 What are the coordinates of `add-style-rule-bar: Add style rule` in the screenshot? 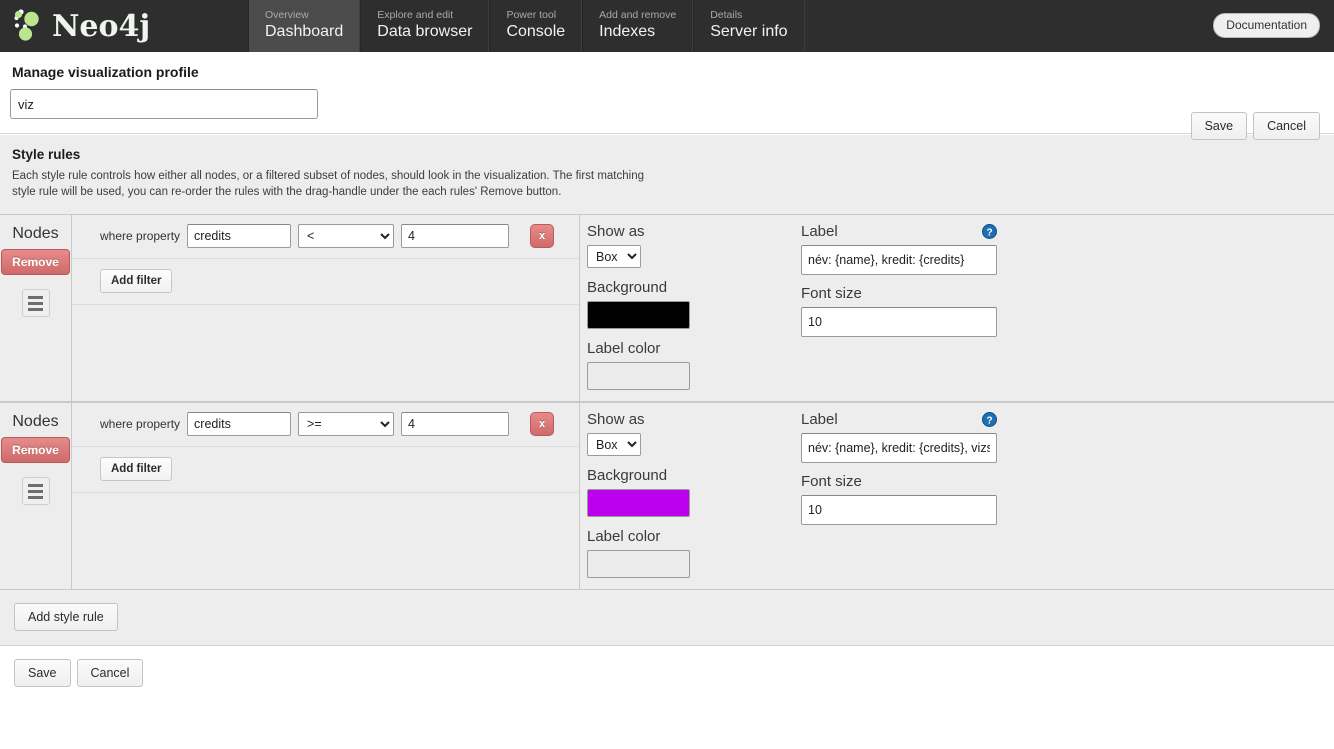 It's located at (667, 618).